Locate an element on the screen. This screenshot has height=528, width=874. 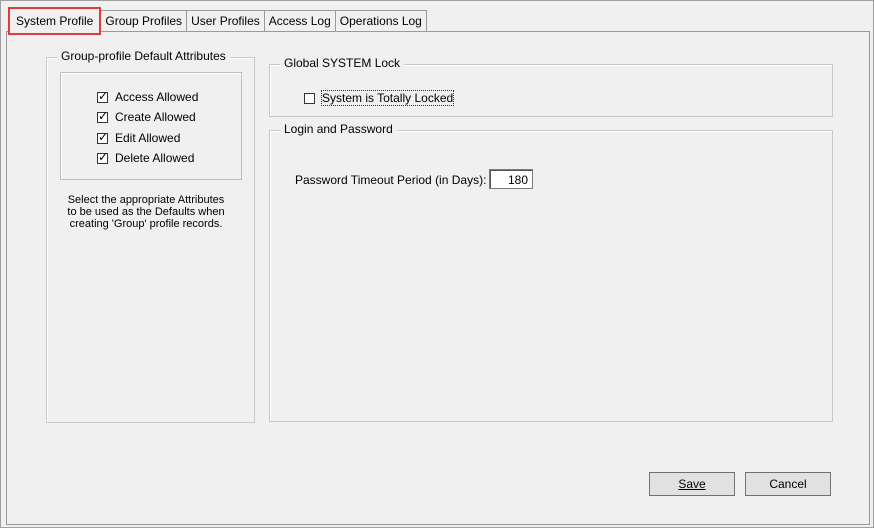
system-locked-label: System is Totally Locked is located at coordinates (387, 98).